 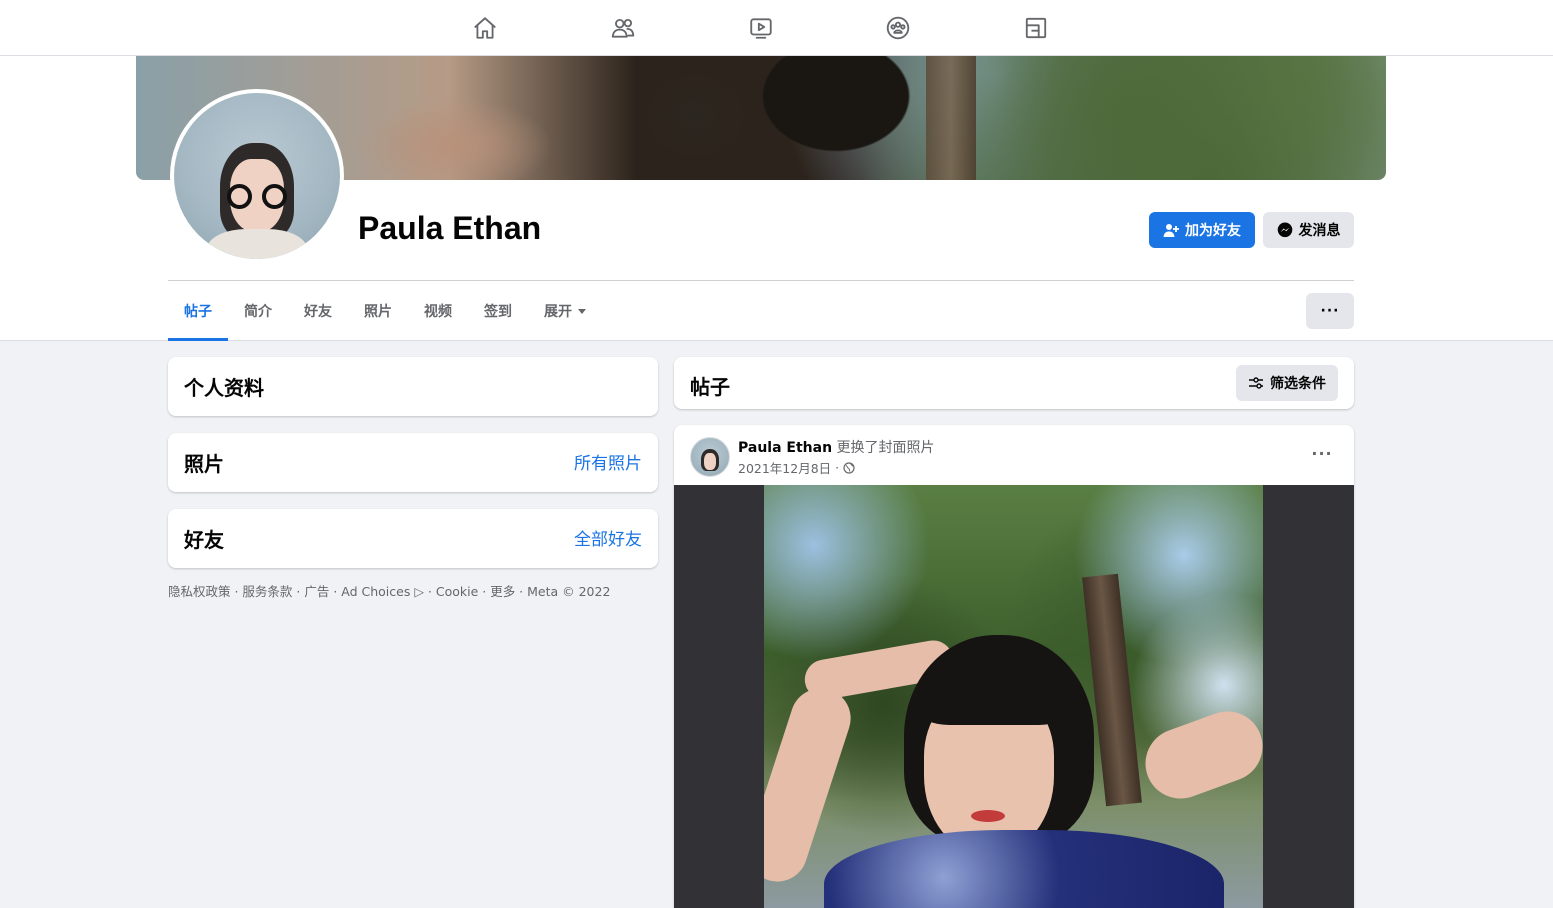 I want to click on photo-shirt, so click(x=1024, y=869).